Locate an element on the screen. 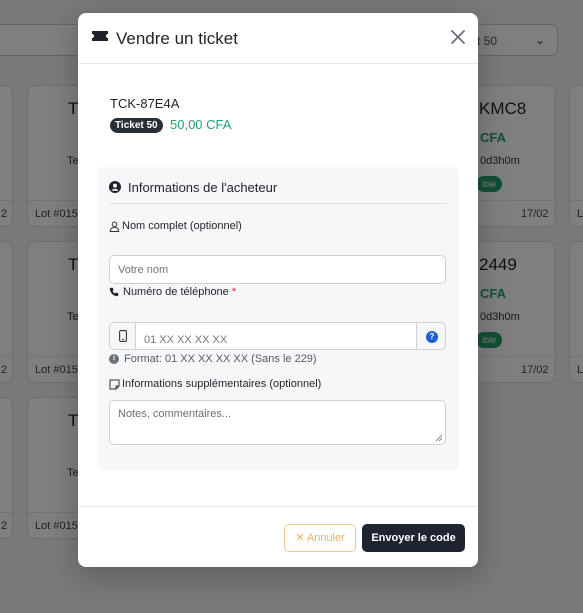 The width and height of the screenshot is (583, 613). phone-input-group: ? is located at coordinates (277, 336).